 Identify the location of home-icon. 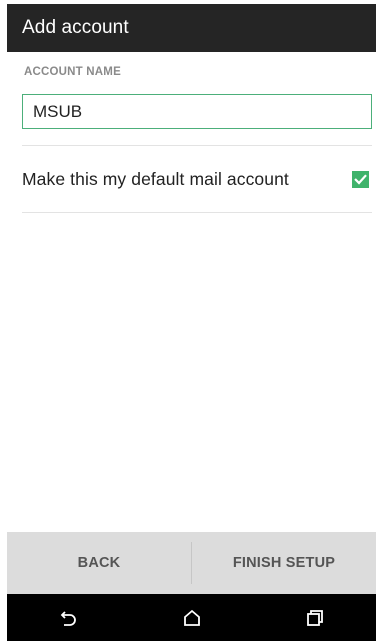
(191, 617).